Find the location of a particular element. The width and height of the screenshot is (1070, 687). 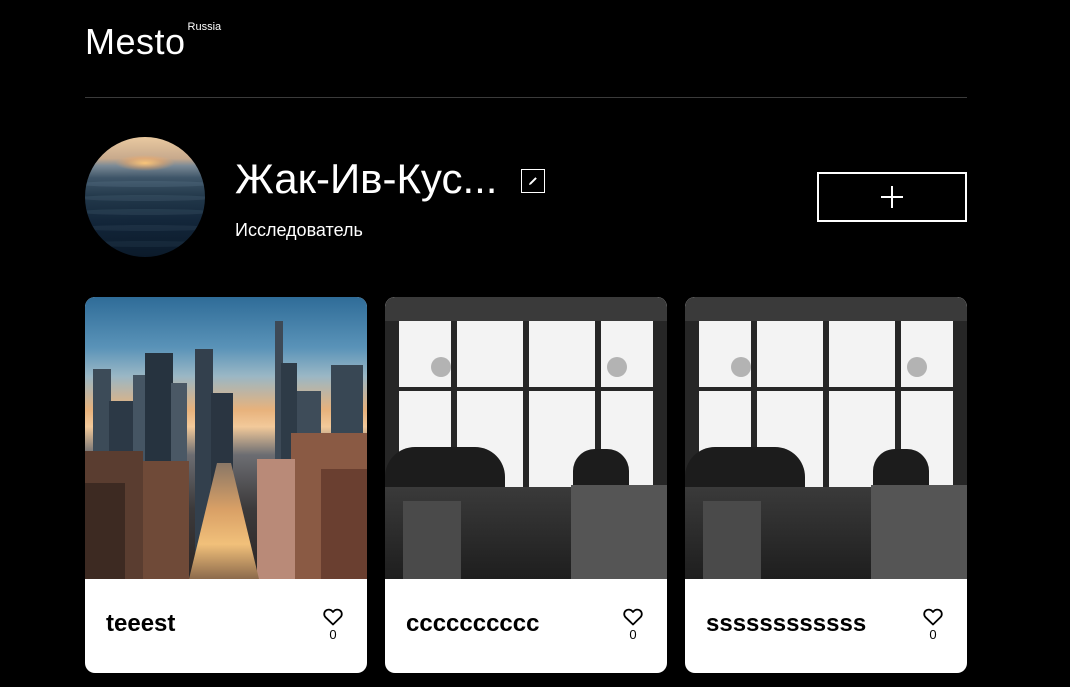

card-title: teeest is located at coordinates (141, 623).